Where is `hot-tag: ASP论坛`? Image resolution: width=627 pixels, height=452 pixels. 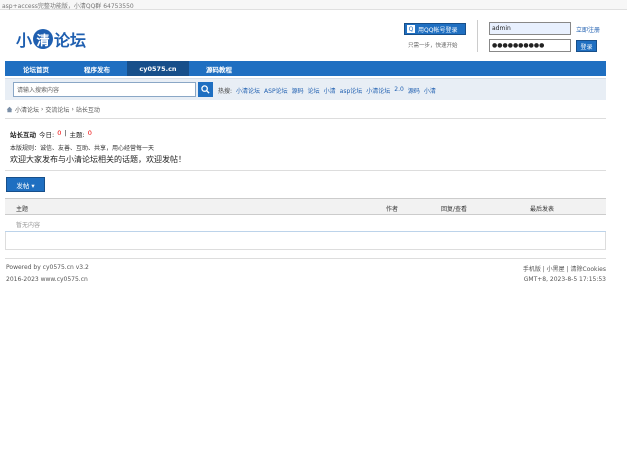 hot-tag: ASP论坛 is located at coordinates (276, 90).